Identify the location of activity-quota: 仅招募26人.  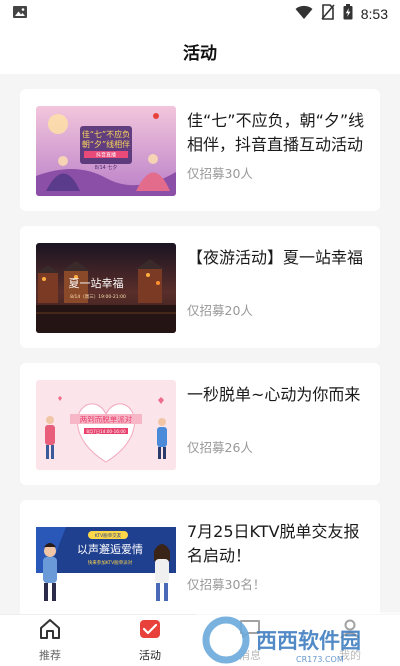
(220, 447).